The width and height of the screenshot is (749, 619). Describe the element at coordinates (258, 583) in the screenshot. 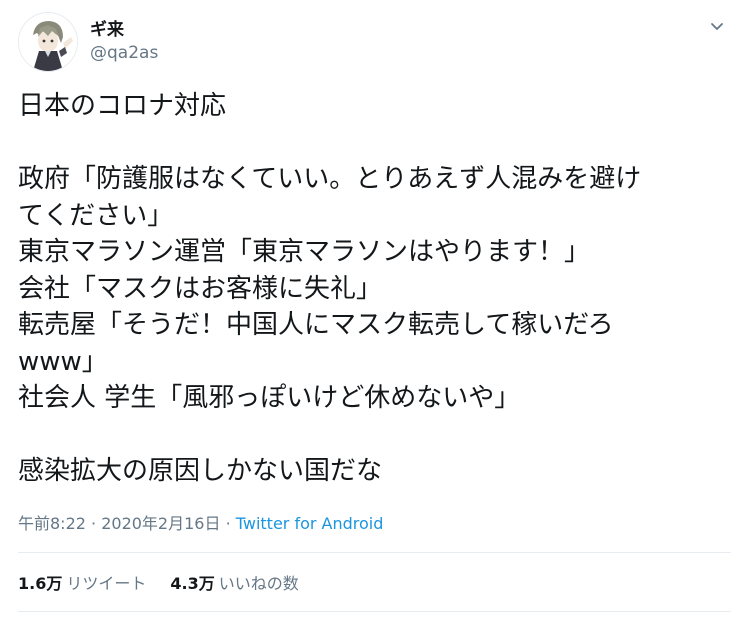

I see `likes-label: いいねの数` at that location.